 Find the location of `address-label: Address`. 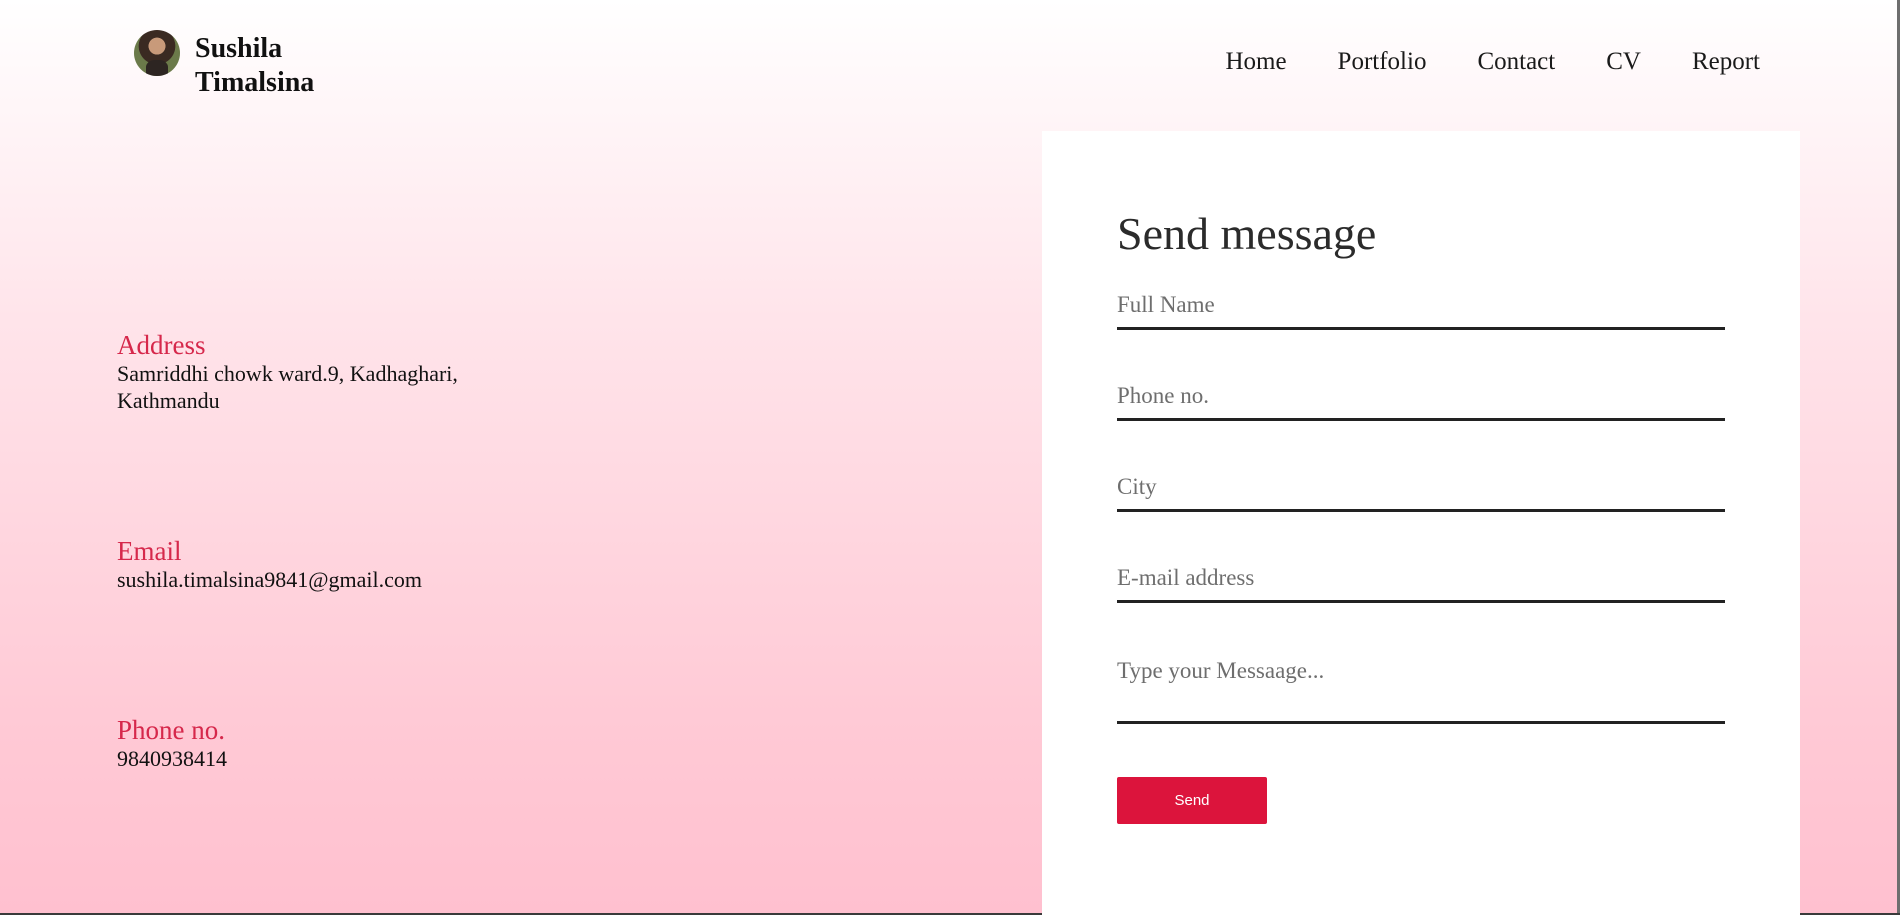

address-label: Address is located at coordinates (161, 345).